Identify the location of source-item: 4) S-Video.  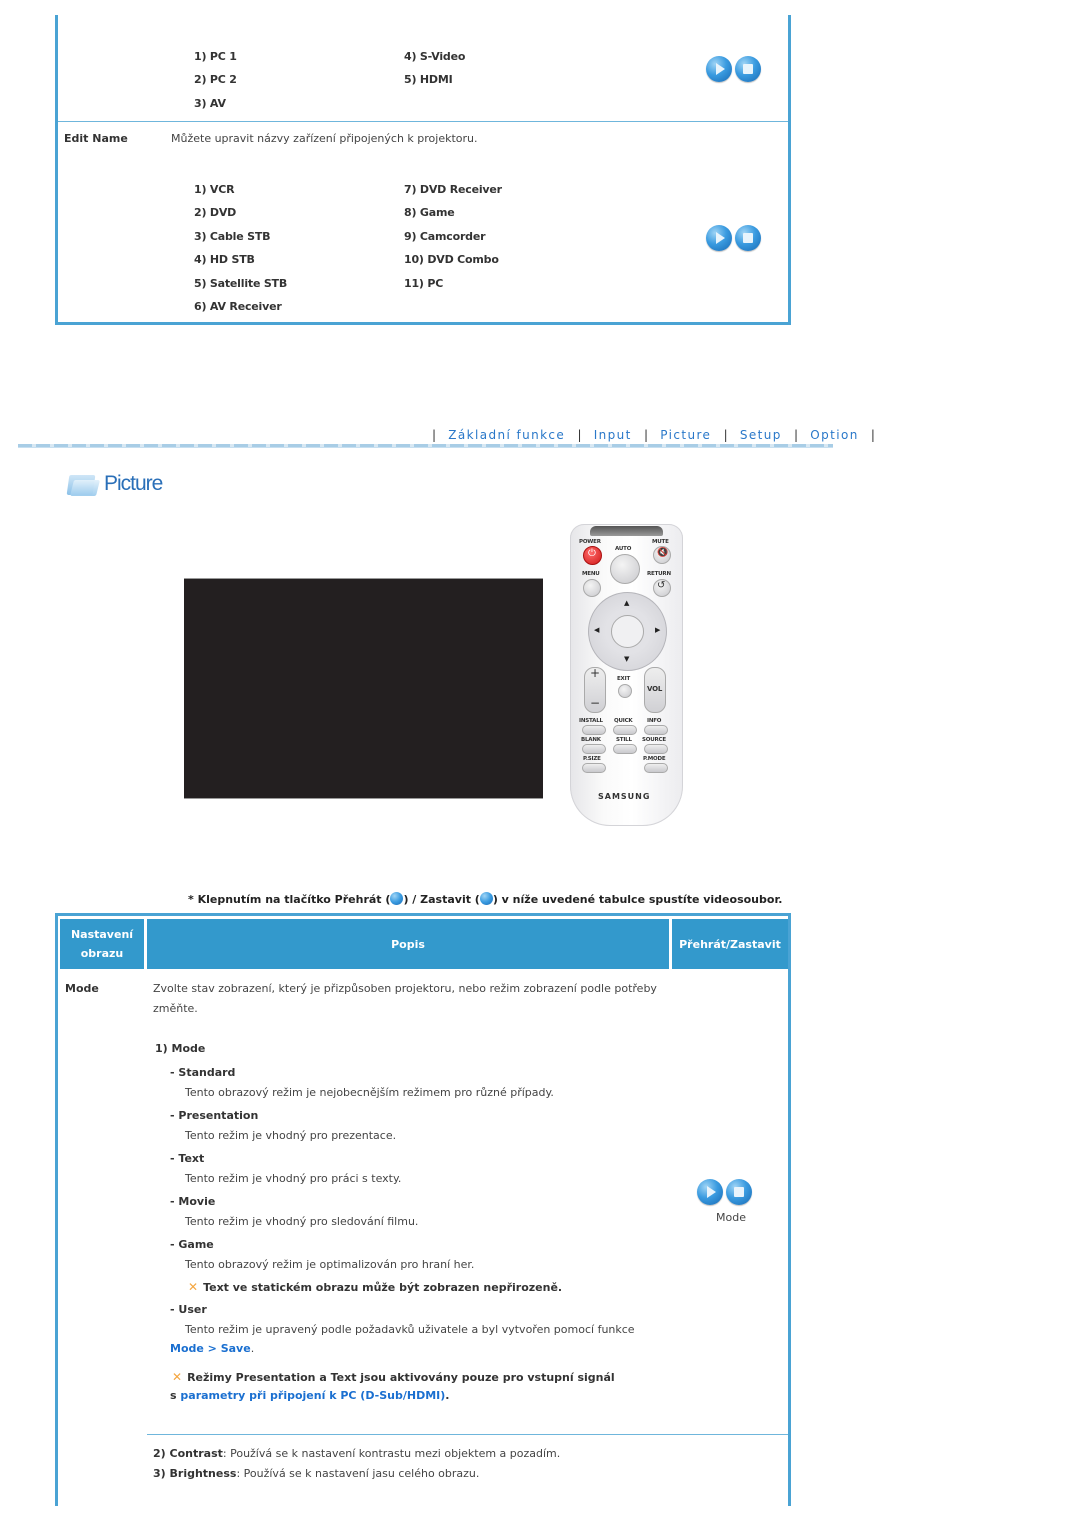
(435, 56).